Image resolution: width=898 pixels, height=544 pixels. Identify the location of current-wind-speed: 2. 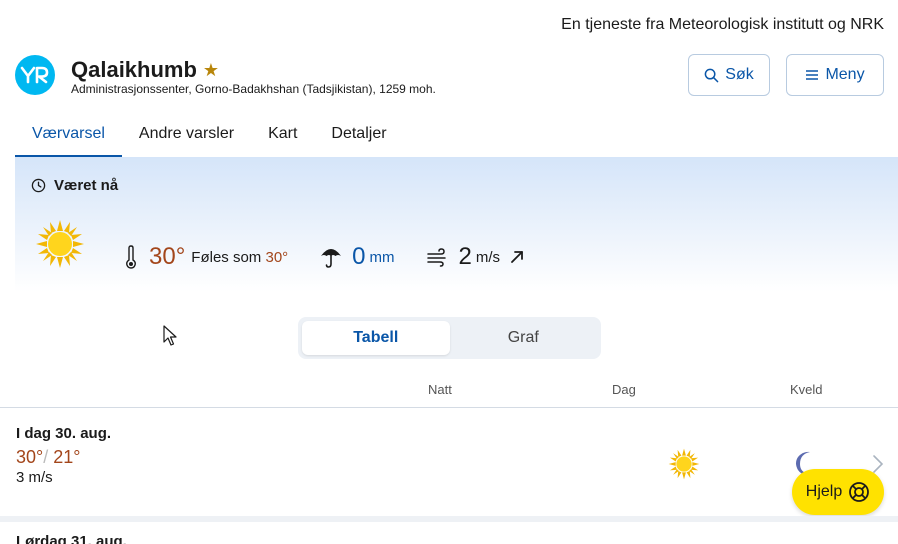
(465, 256).